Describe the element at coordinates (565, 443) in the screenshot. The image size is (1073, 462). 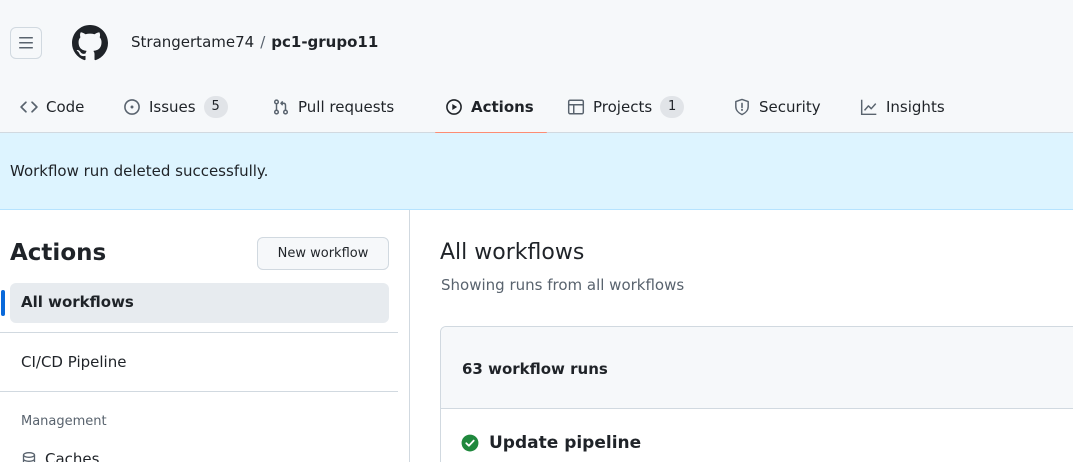
I see `workflow-run-title: Update pipeline` at that location.